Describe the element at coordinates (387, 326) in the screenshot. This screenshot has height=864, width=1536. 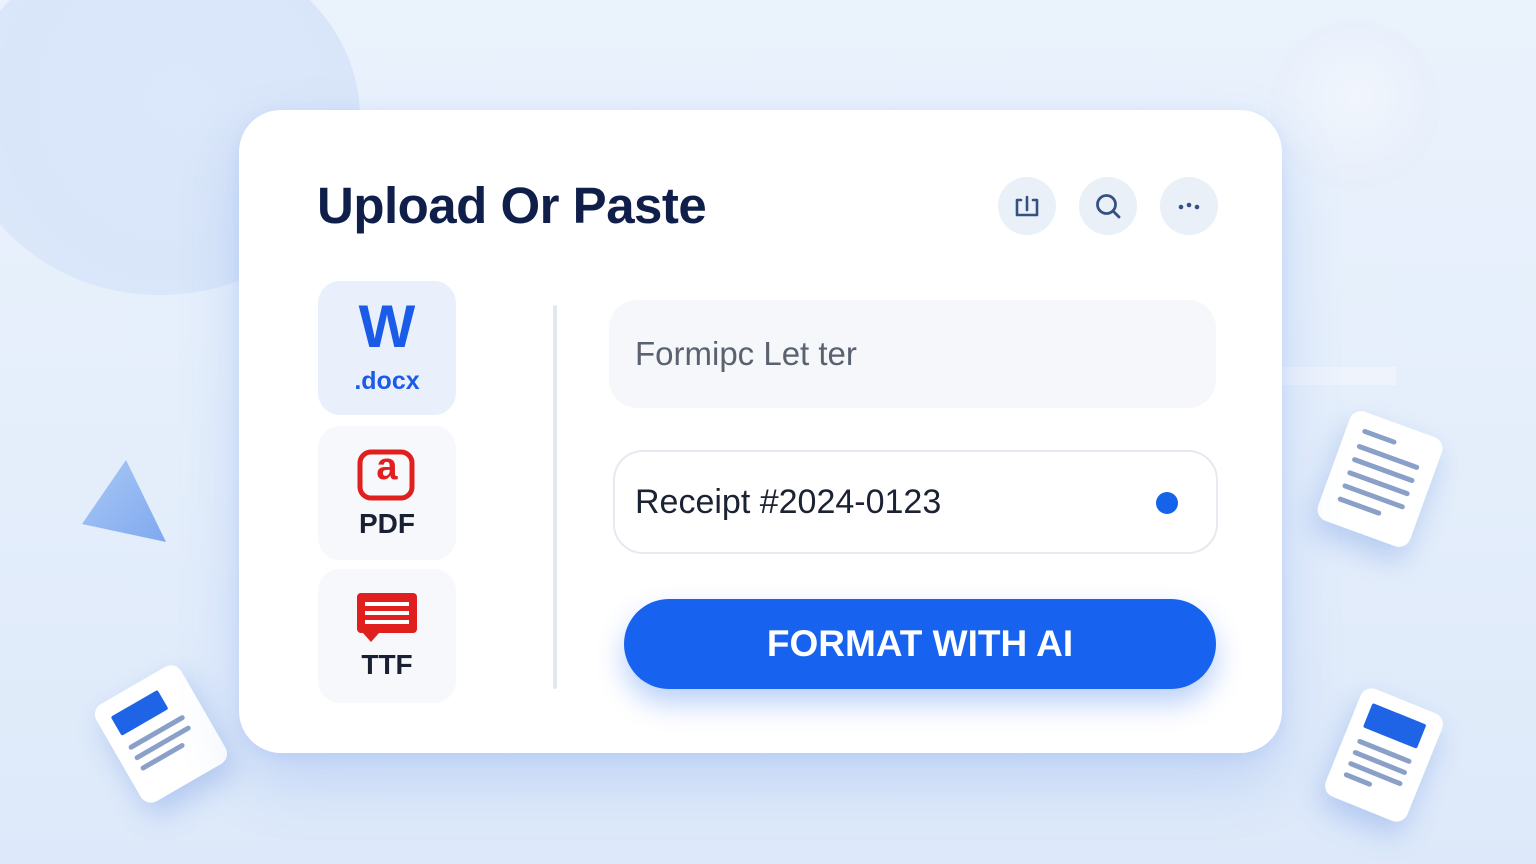
I see `word-icon: W` at that location.